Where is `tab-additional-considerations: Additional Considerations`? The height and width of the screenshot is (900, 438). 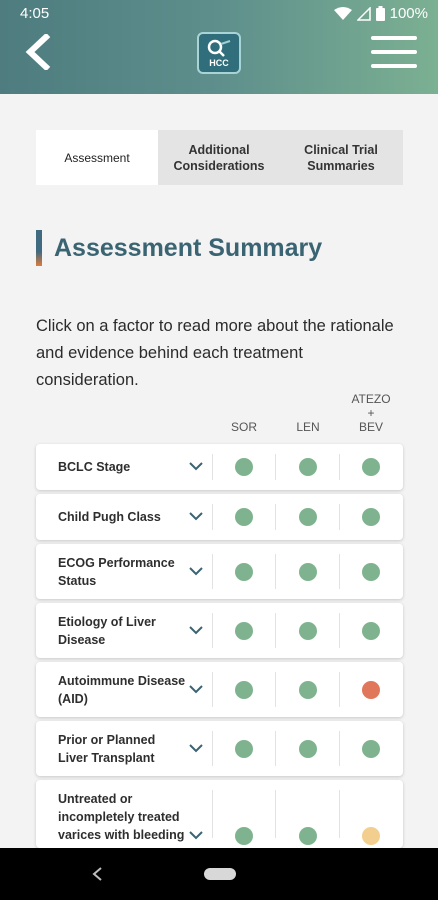 tab-additional-considerations: Additional Considerations is located at coordinates (219, 157).